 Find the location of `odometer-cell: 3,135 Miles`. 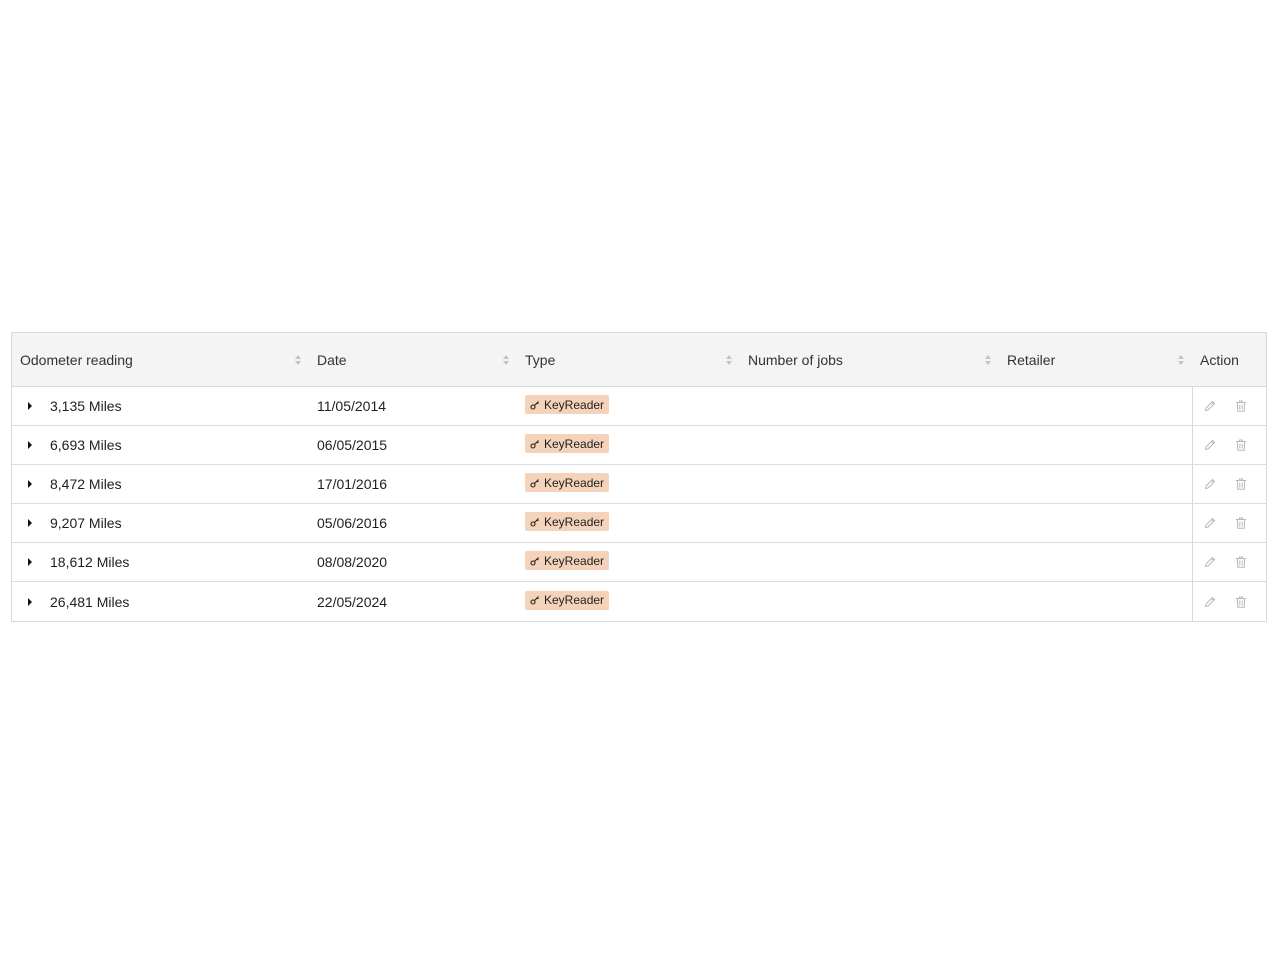

odometer-cell: 3,135 Miles is located at coordinates (160, 406).